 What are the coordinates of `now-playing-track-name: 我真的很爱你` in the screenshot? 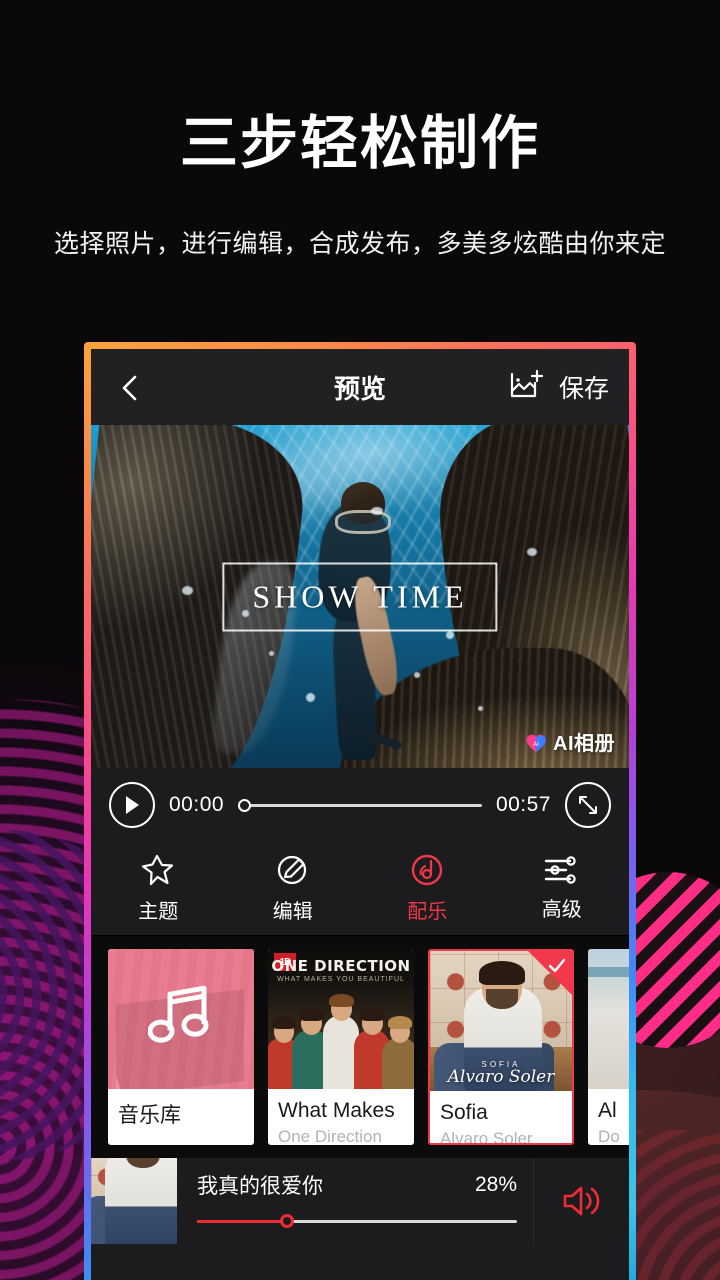 It's located at (260, 1186).